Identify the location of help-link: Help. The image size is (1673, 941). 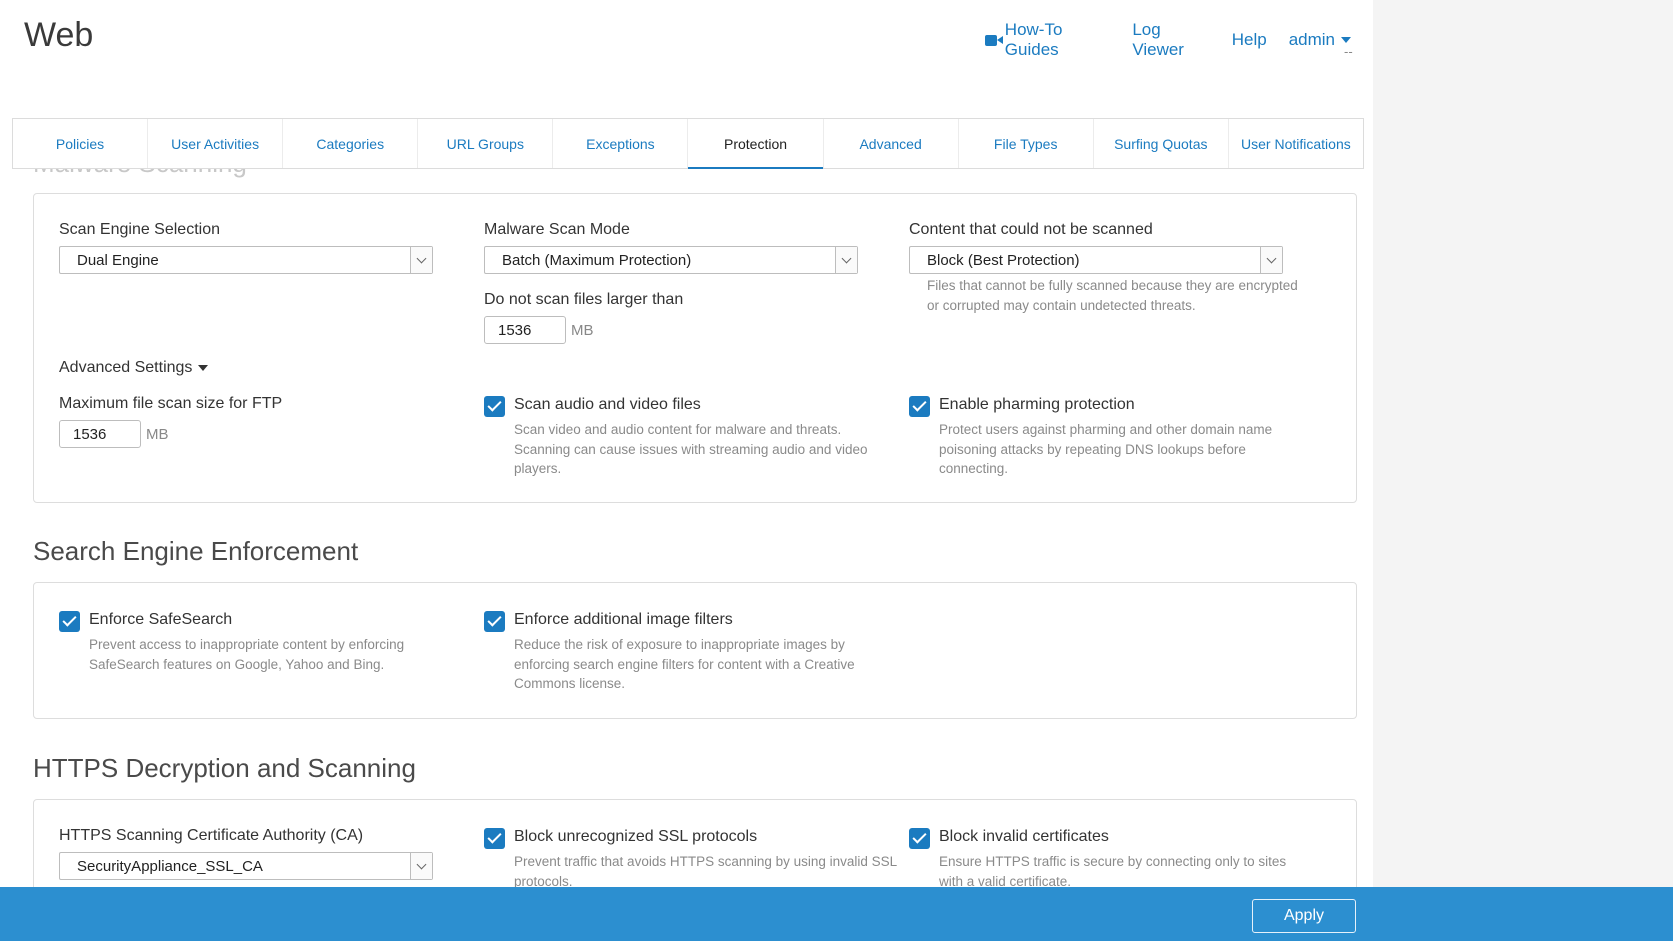
(1249, 40).